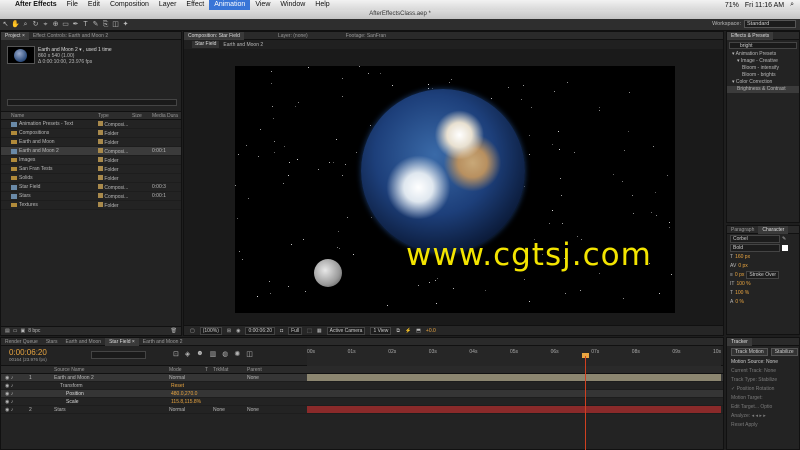 The width and height of the screenshot is (800, 450). Describe the element at coordinates (111, 386) in the screenshot. I see `layer-source-name: Transform` at that location.